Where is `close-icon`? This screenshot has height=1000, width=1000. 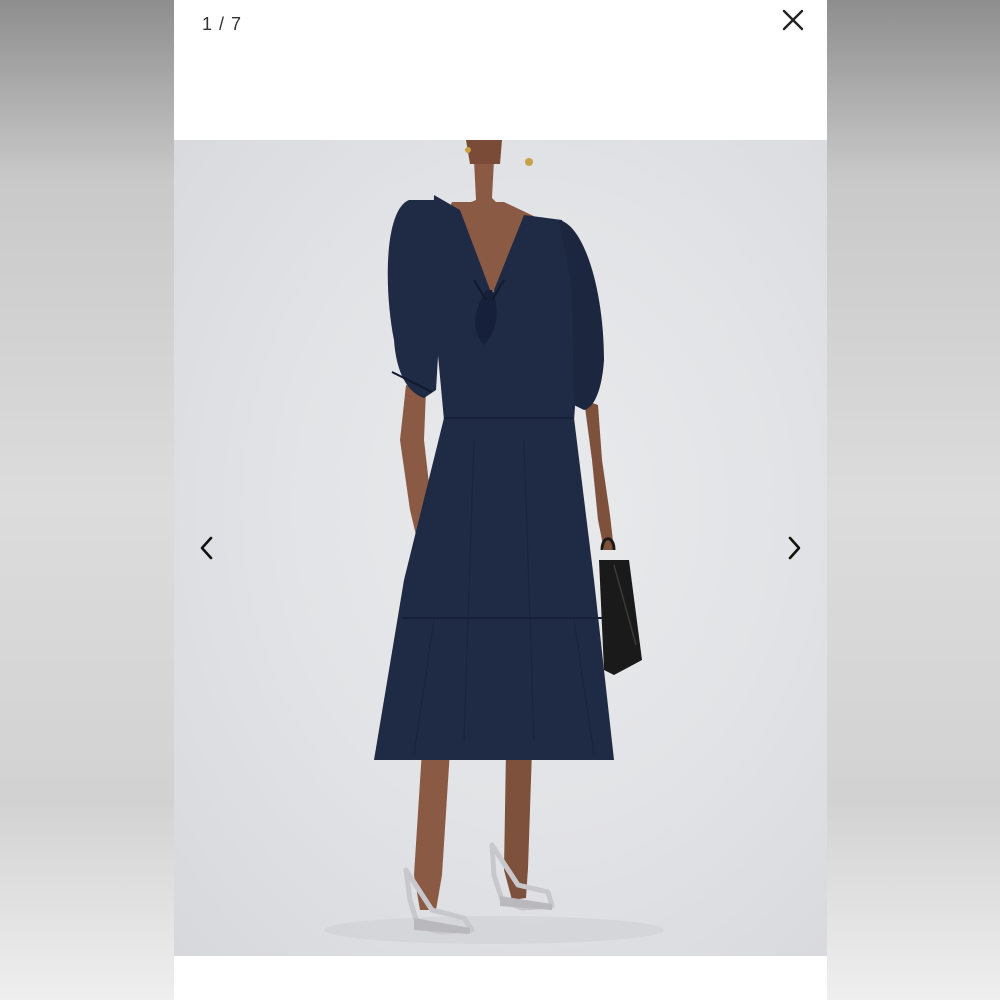
close-icon is located at coordinates (793, 20).